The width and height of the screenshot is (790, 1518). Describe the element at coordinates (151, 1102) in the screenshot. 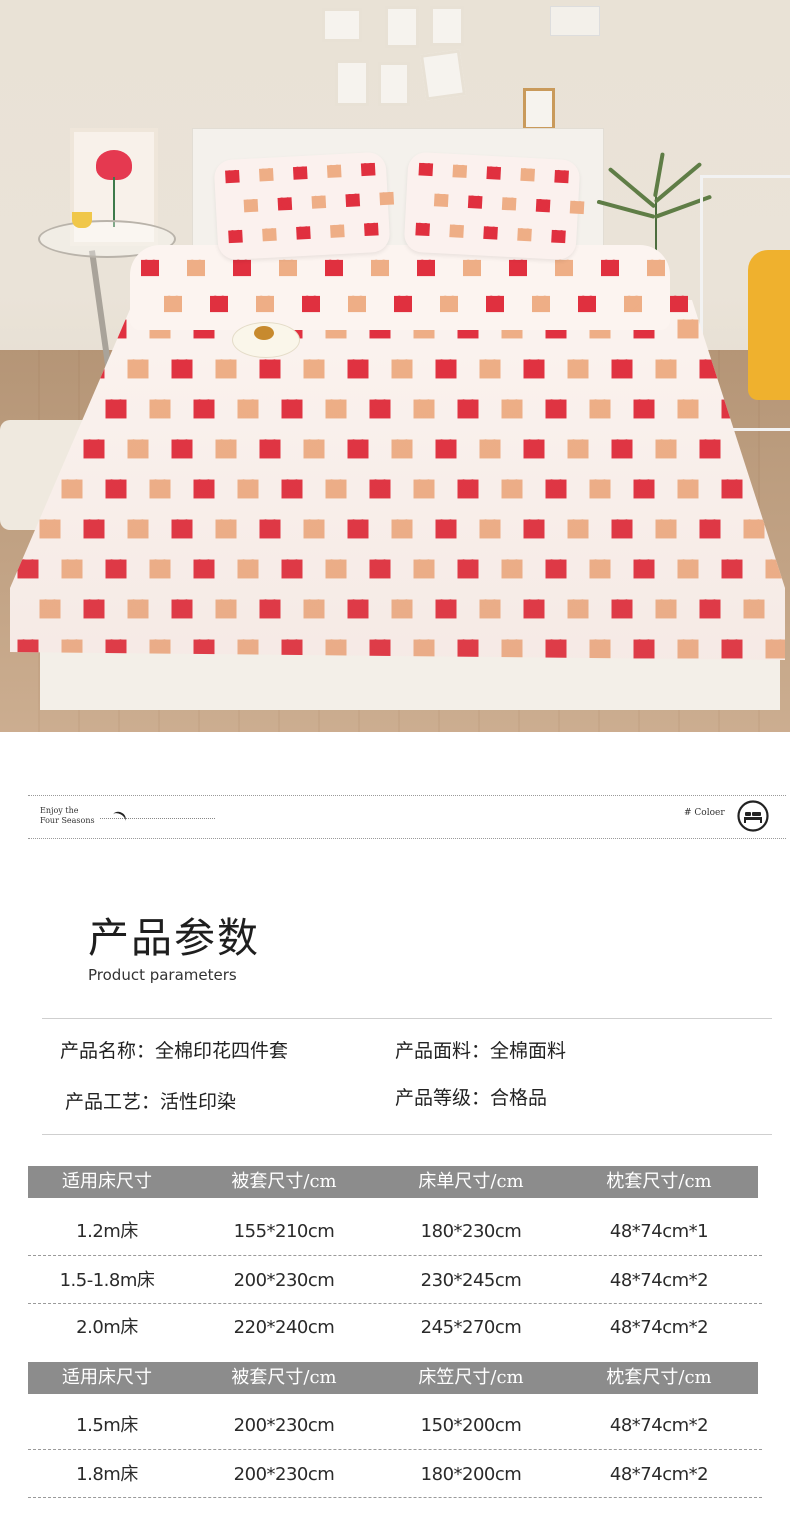

I see `param-craft: 产品工艺：活性印染` at that location.